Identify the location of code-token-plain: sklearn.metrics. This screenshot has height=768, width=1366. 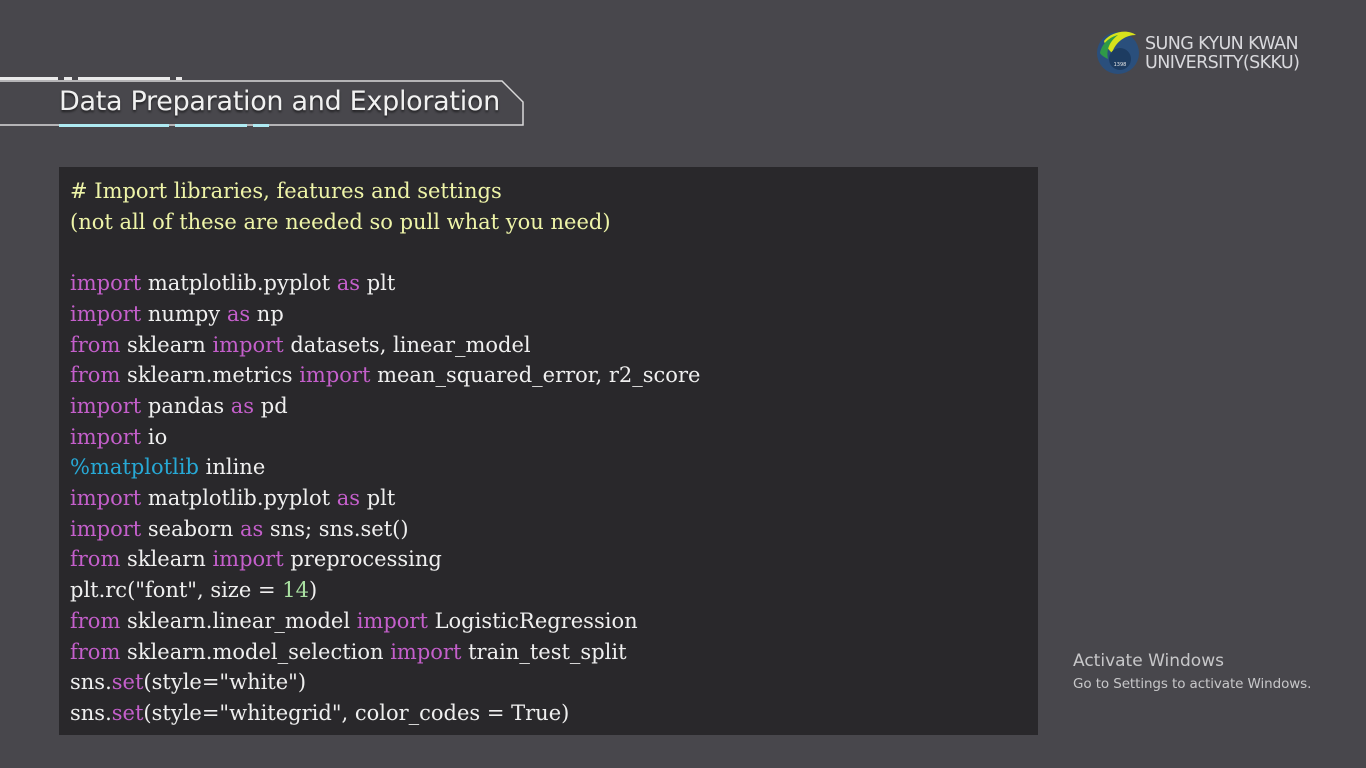
(210, 375).